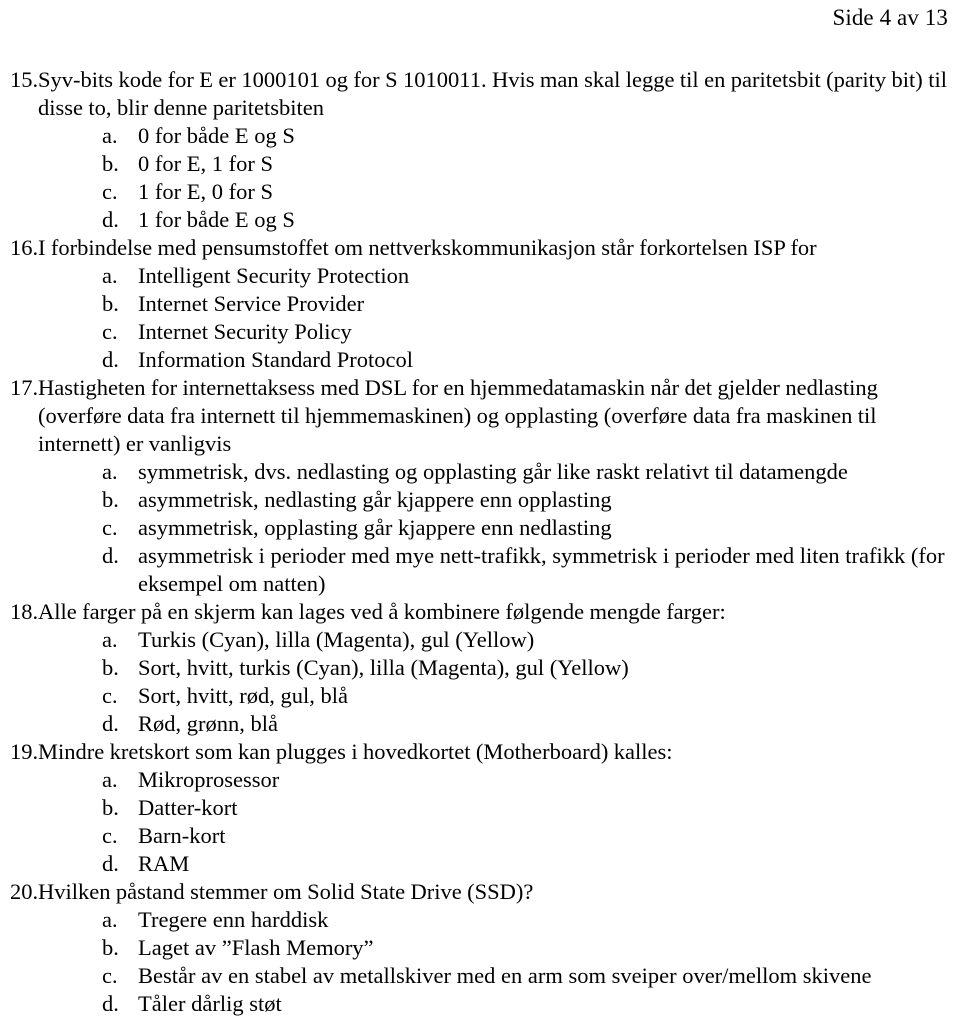  I want to click on option-item: b. Datter-kort, so click(494, 808).